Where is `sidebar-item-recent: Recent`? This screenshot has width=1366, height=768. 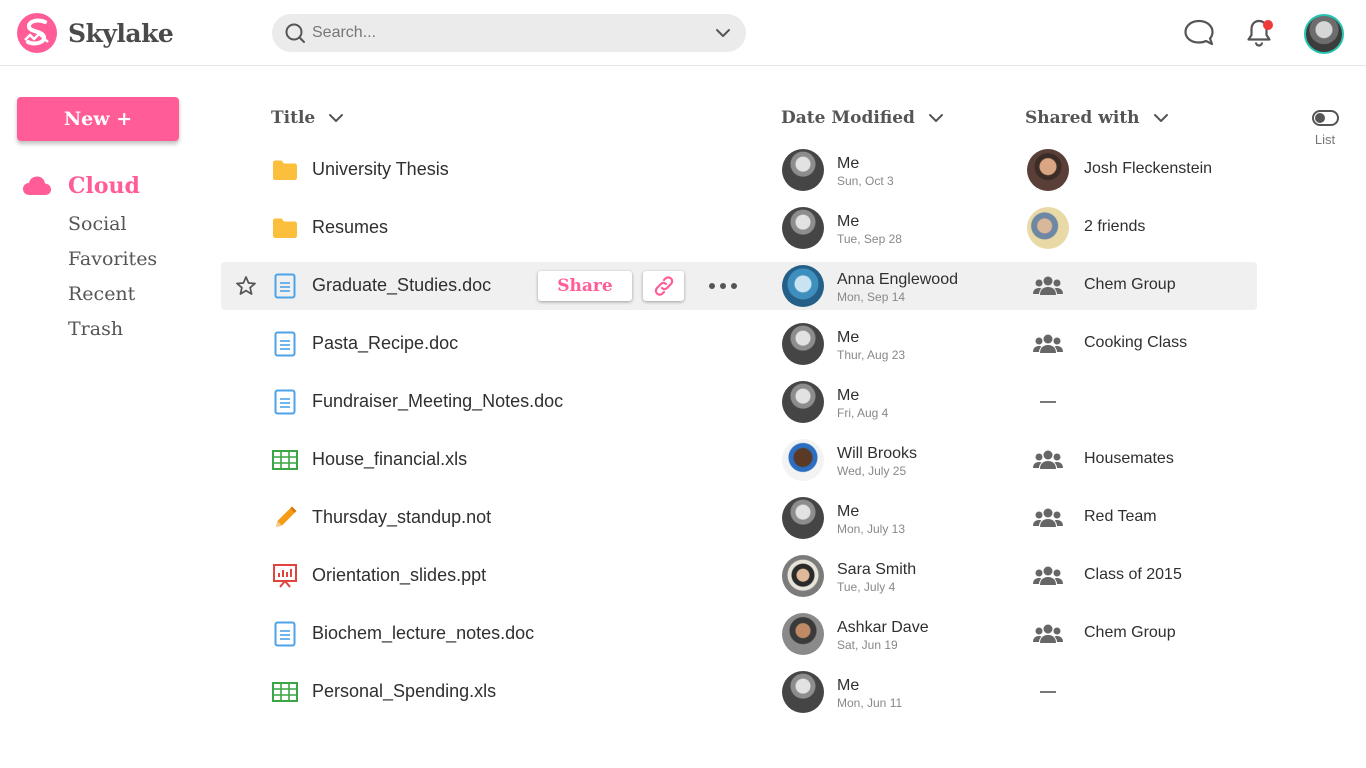 sidebar-item-recent: Recent is located at coordinates (89, 293).